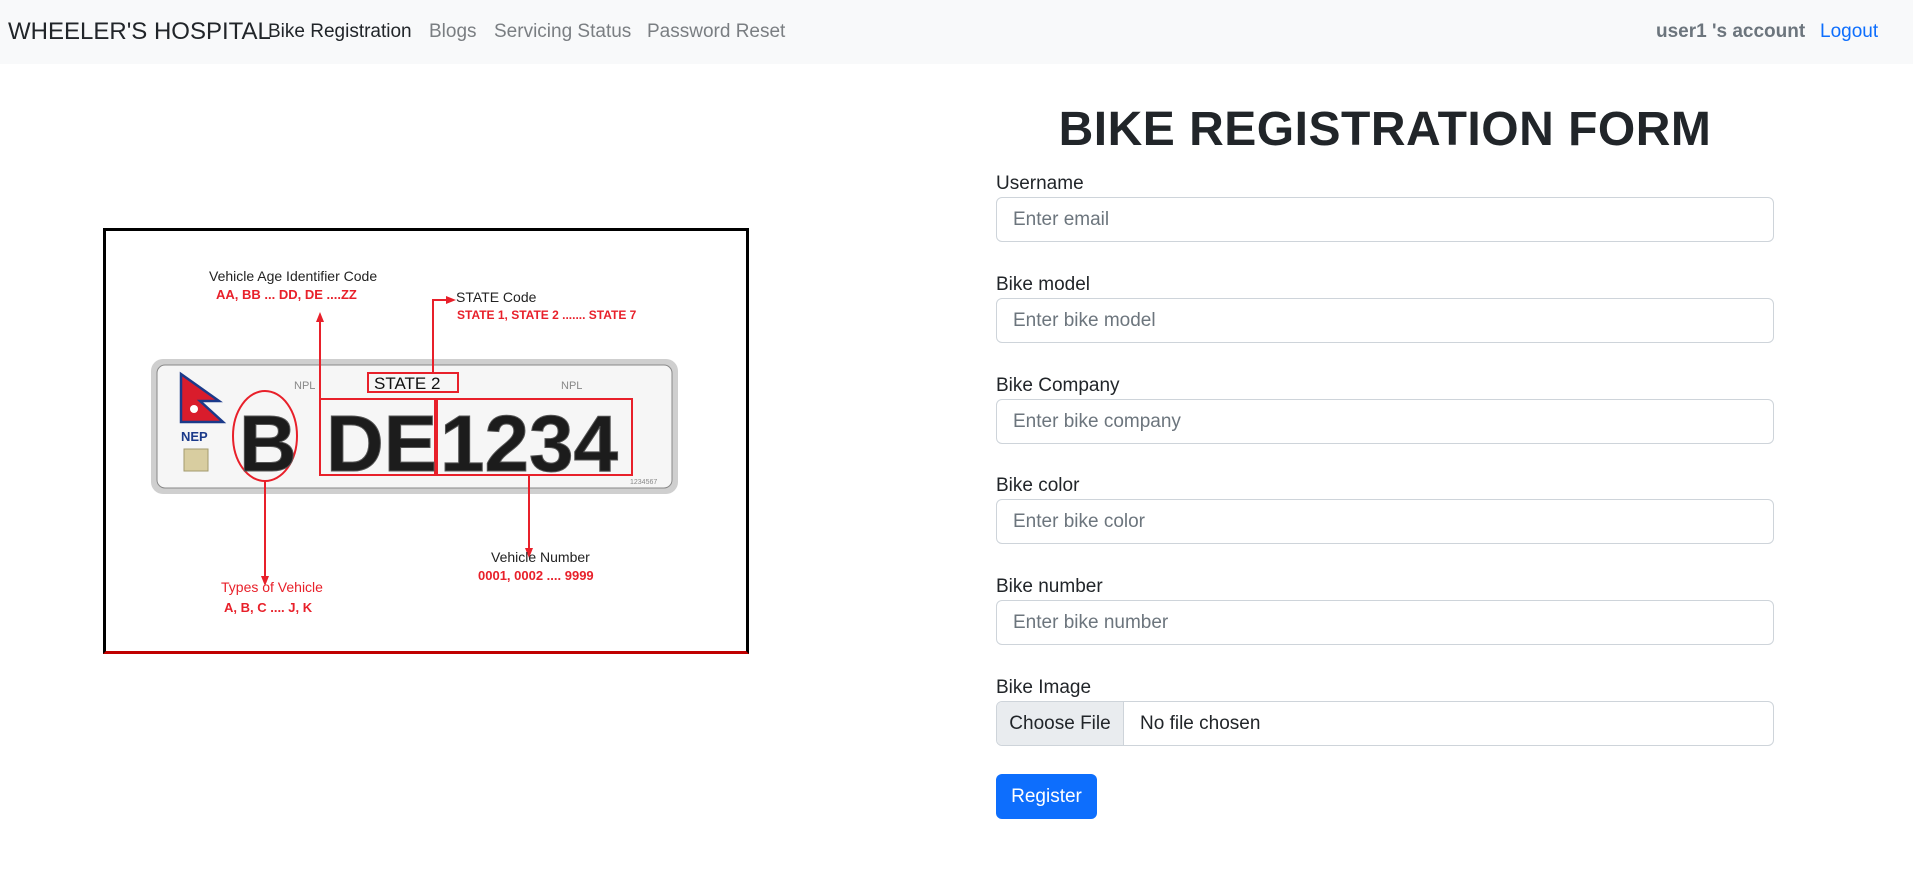  Describe the element at coordinates (194, 409) in the screenshot. I see `flag-sun-icon` at that location.